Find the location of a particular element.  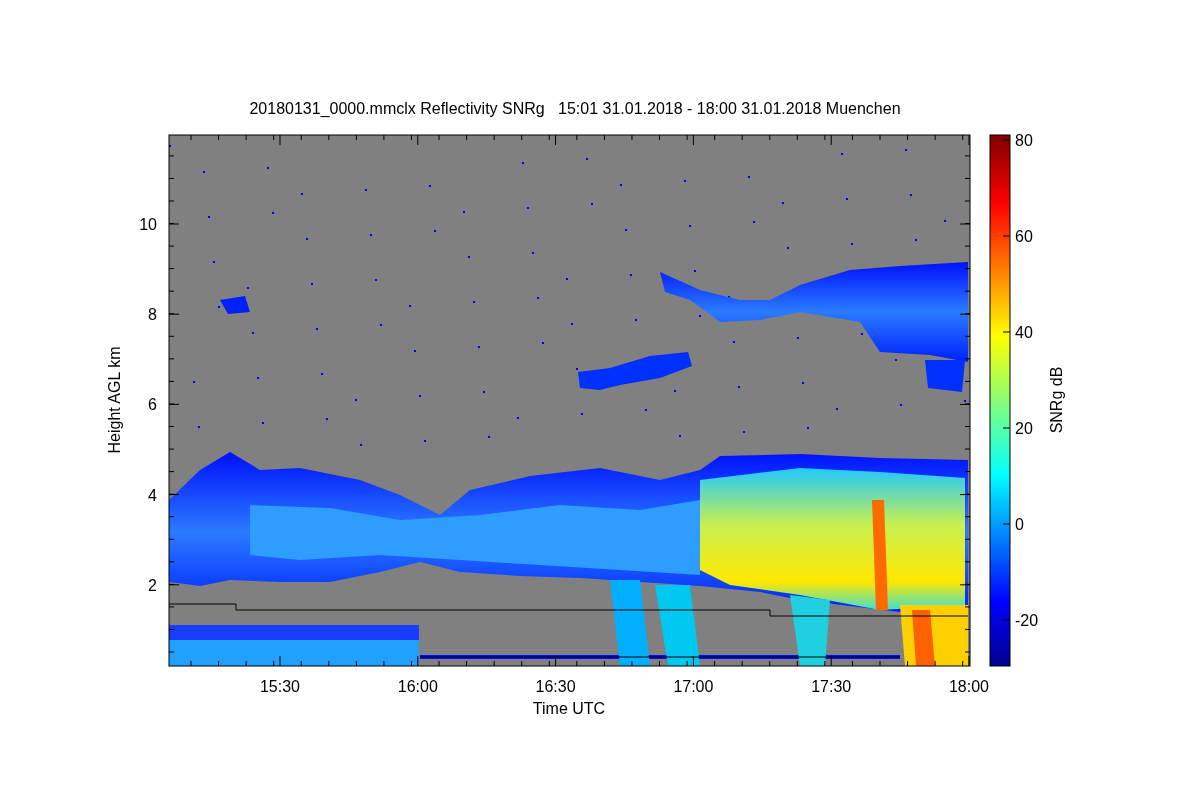

y-tick-label: 2 is located at coordinates (152, 585).